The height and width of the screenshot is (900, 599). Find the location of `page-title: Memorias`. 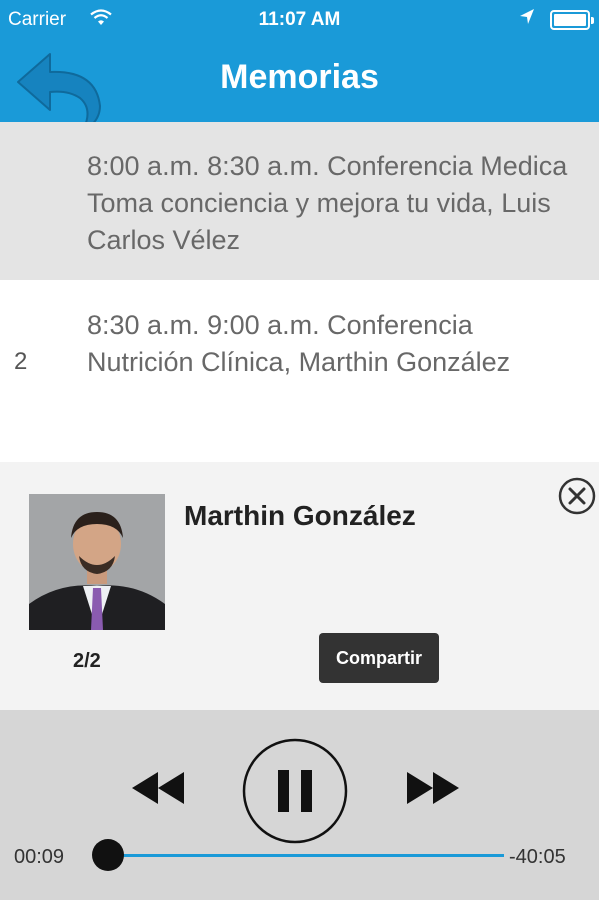

page-title: Memorias is located at coordinates (299, 77).